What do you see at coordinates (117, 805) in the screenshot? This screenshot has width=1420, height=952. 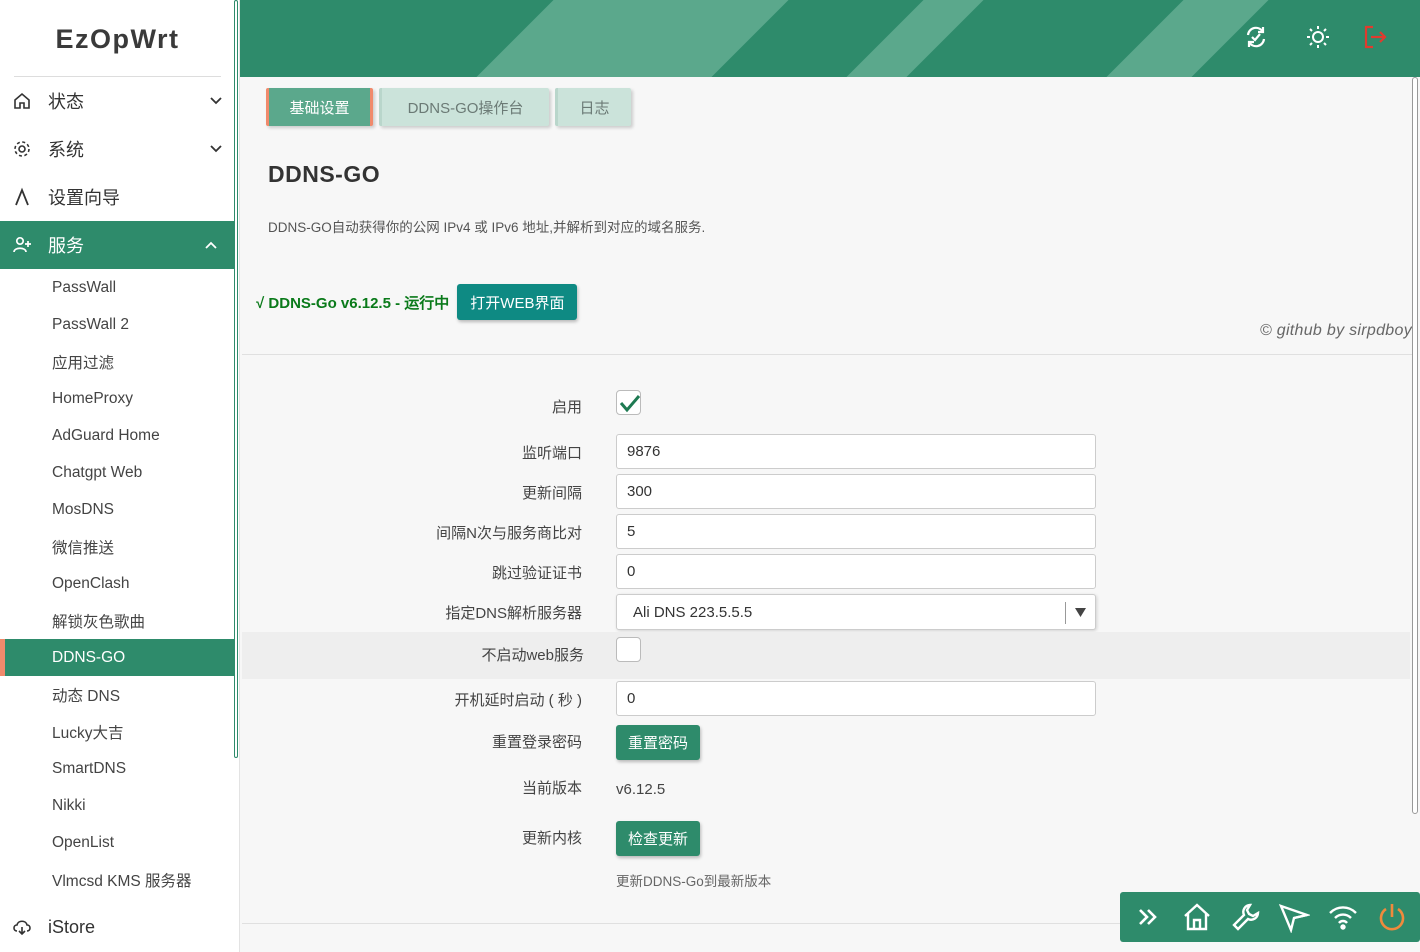 I see `sidebar-item-nikki: Nikki` at bounding box center [117, 805].